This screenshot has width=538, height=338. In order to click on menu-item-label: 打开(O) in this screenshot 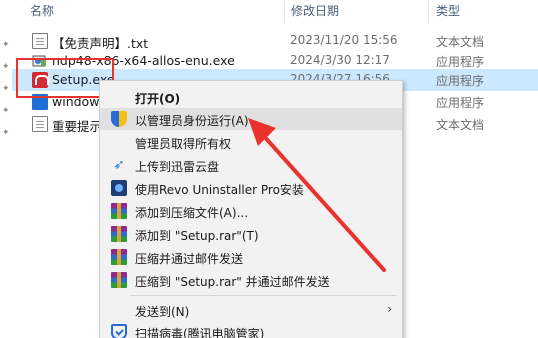, I will do `click(158, 99)`.